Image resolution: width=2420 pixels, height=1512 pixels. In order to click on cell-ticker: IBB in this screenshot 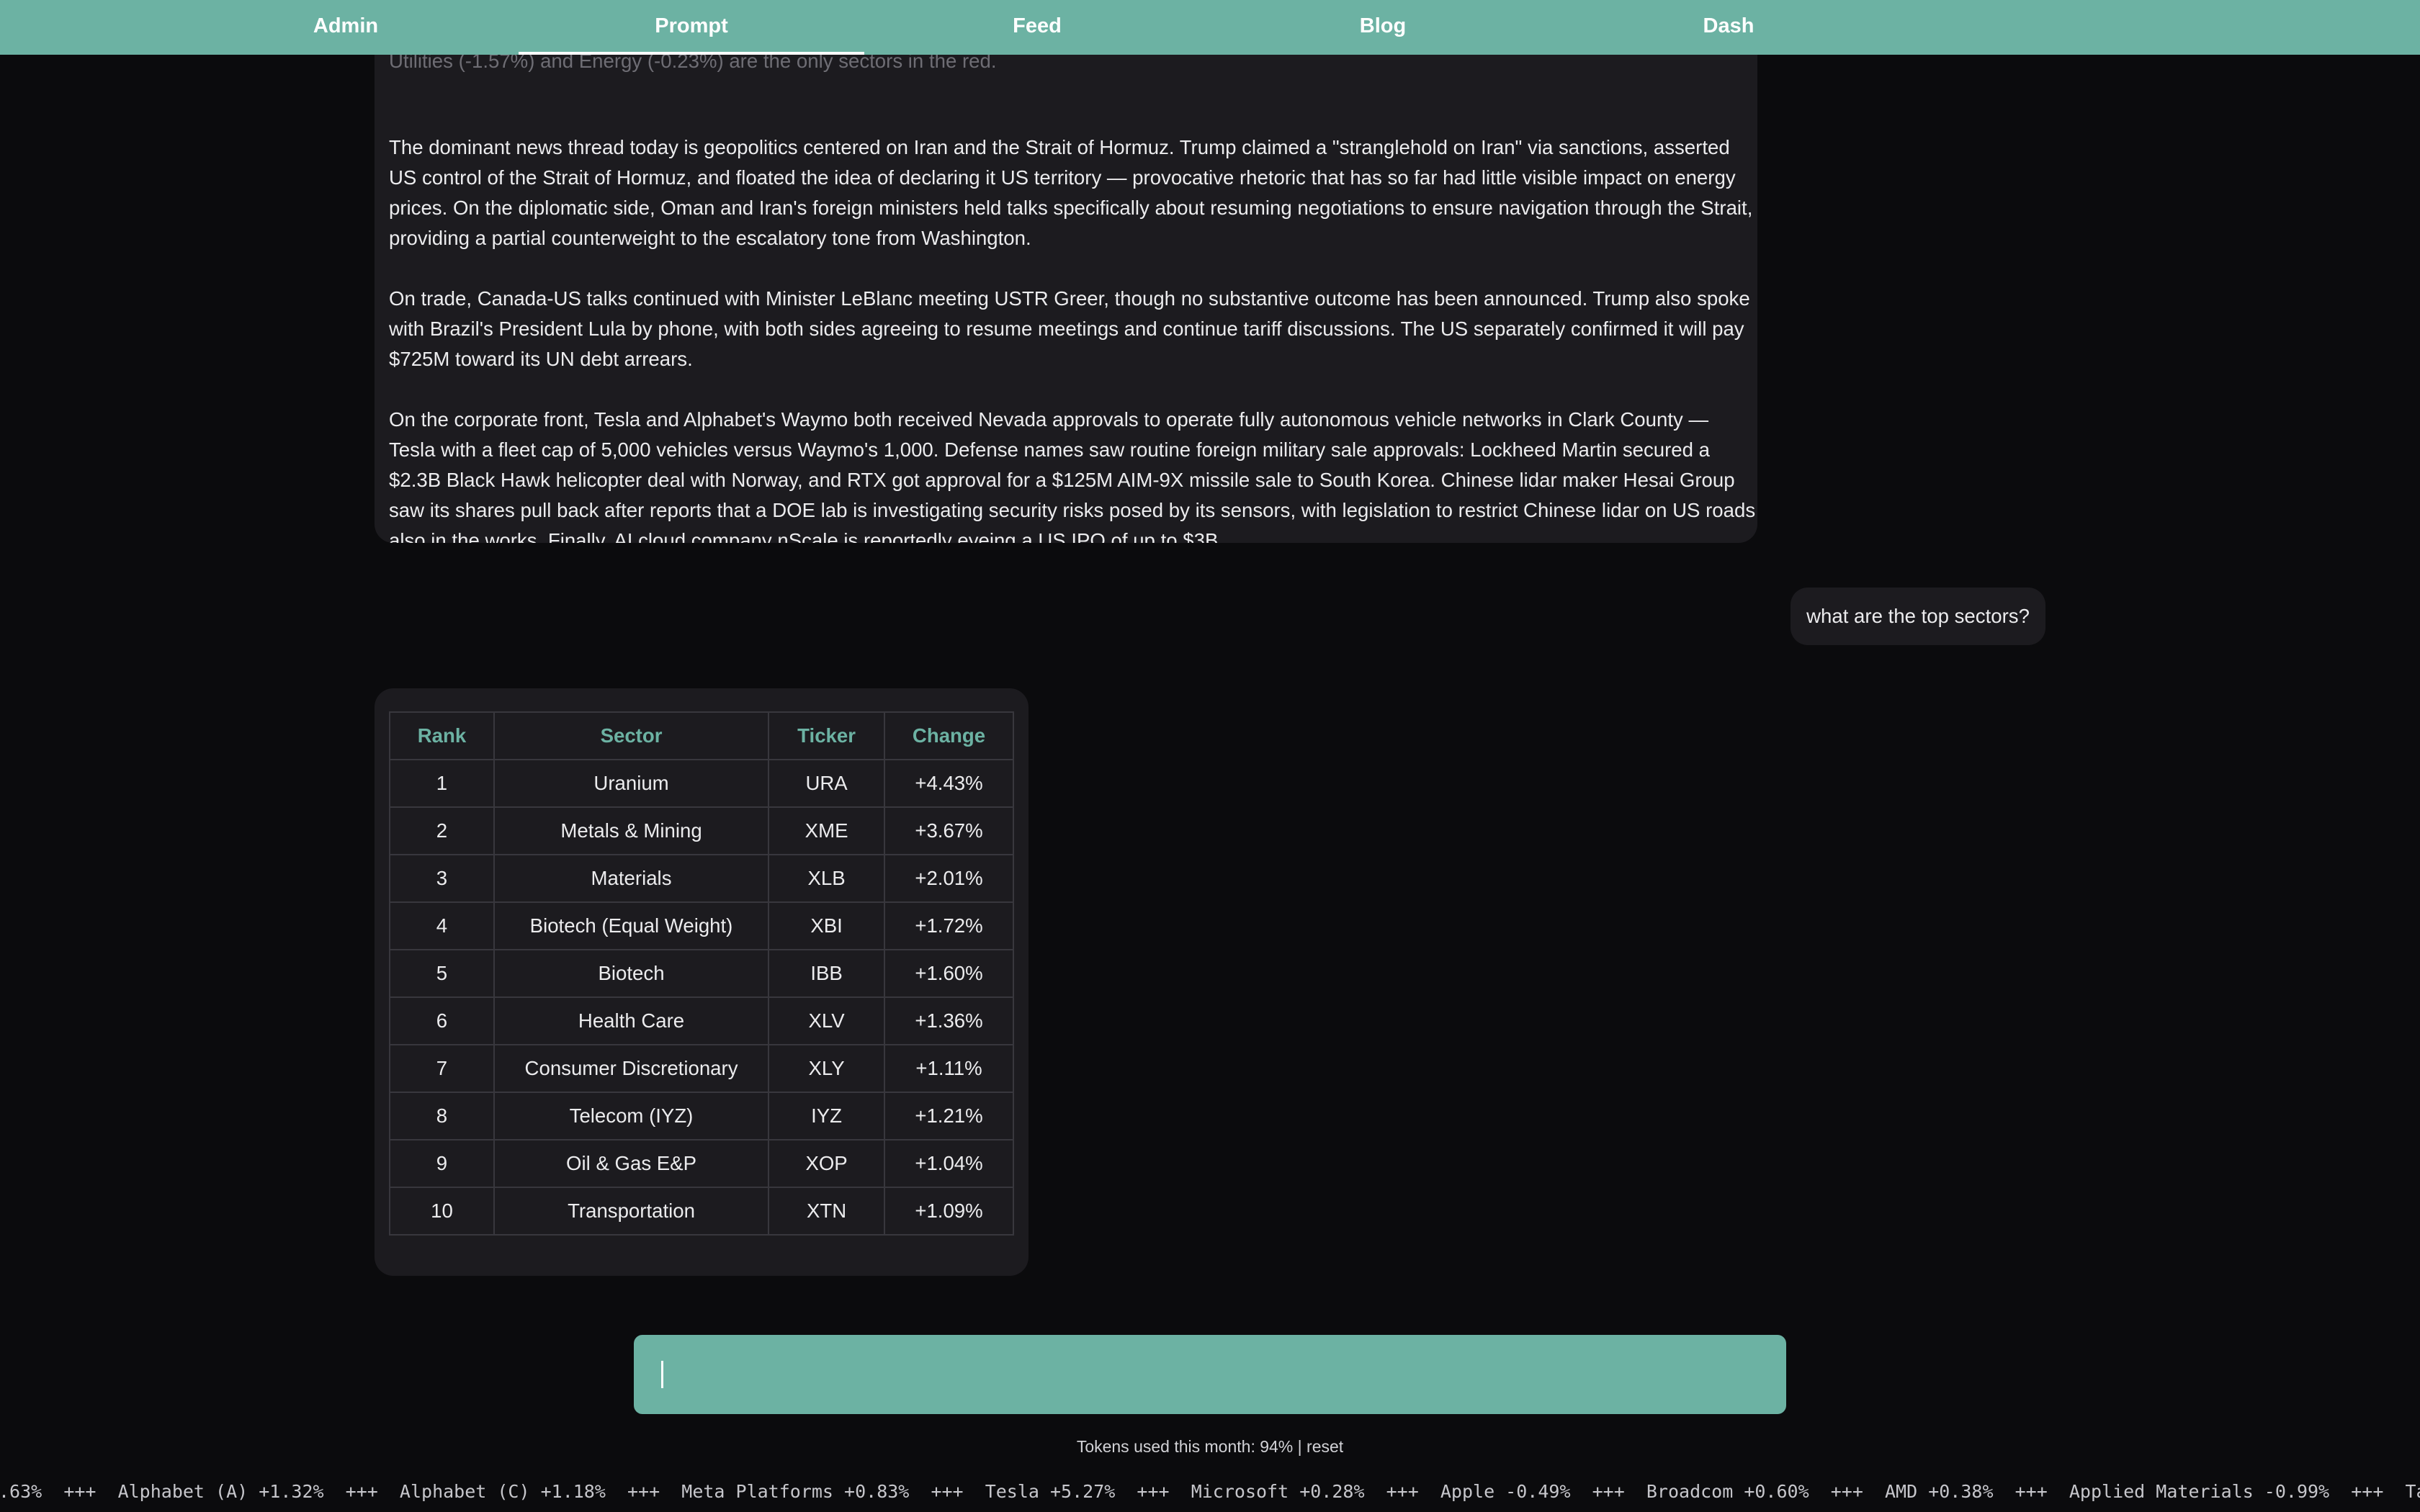, I will do `click(827, 973)`.